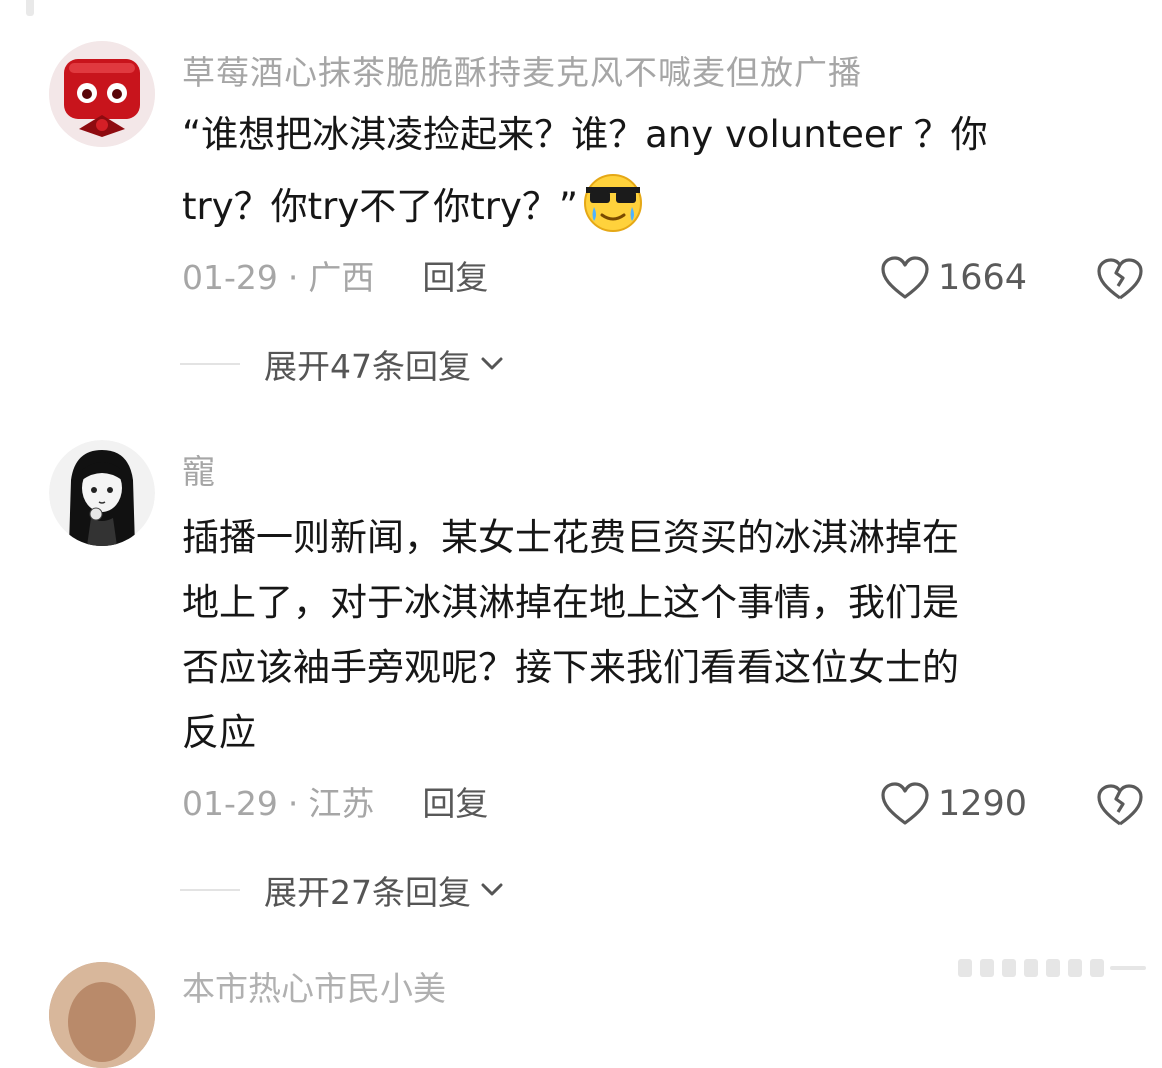 The height and width of the screenshot is (1068, 1162). Describe the element at coordinates (983, 804) in the screenshot. I see `like-count: 1290` at that location.